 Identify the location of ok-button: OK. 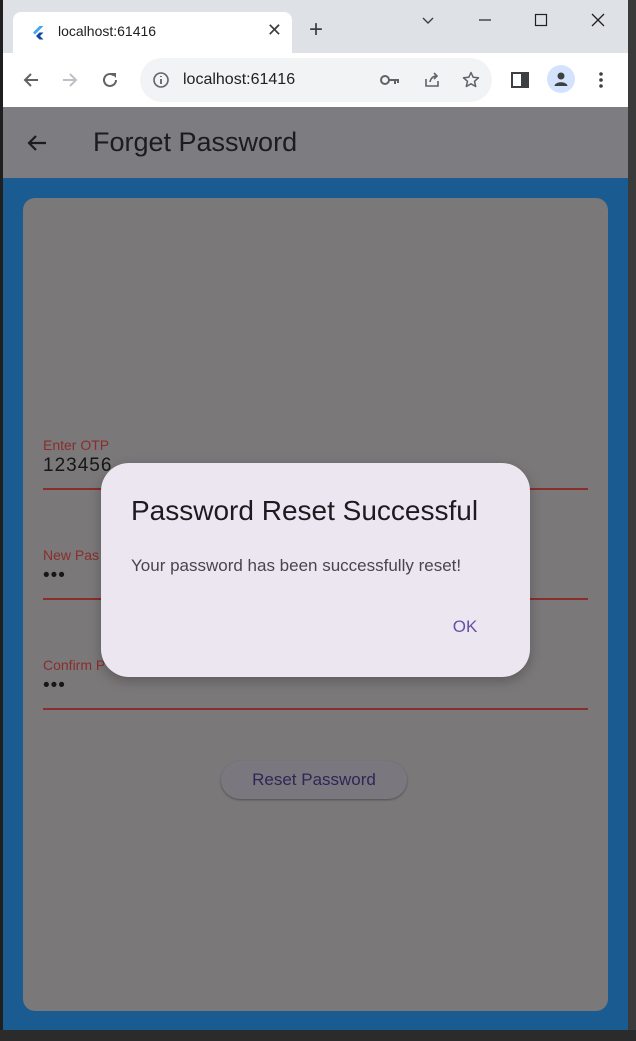
(465, 627).